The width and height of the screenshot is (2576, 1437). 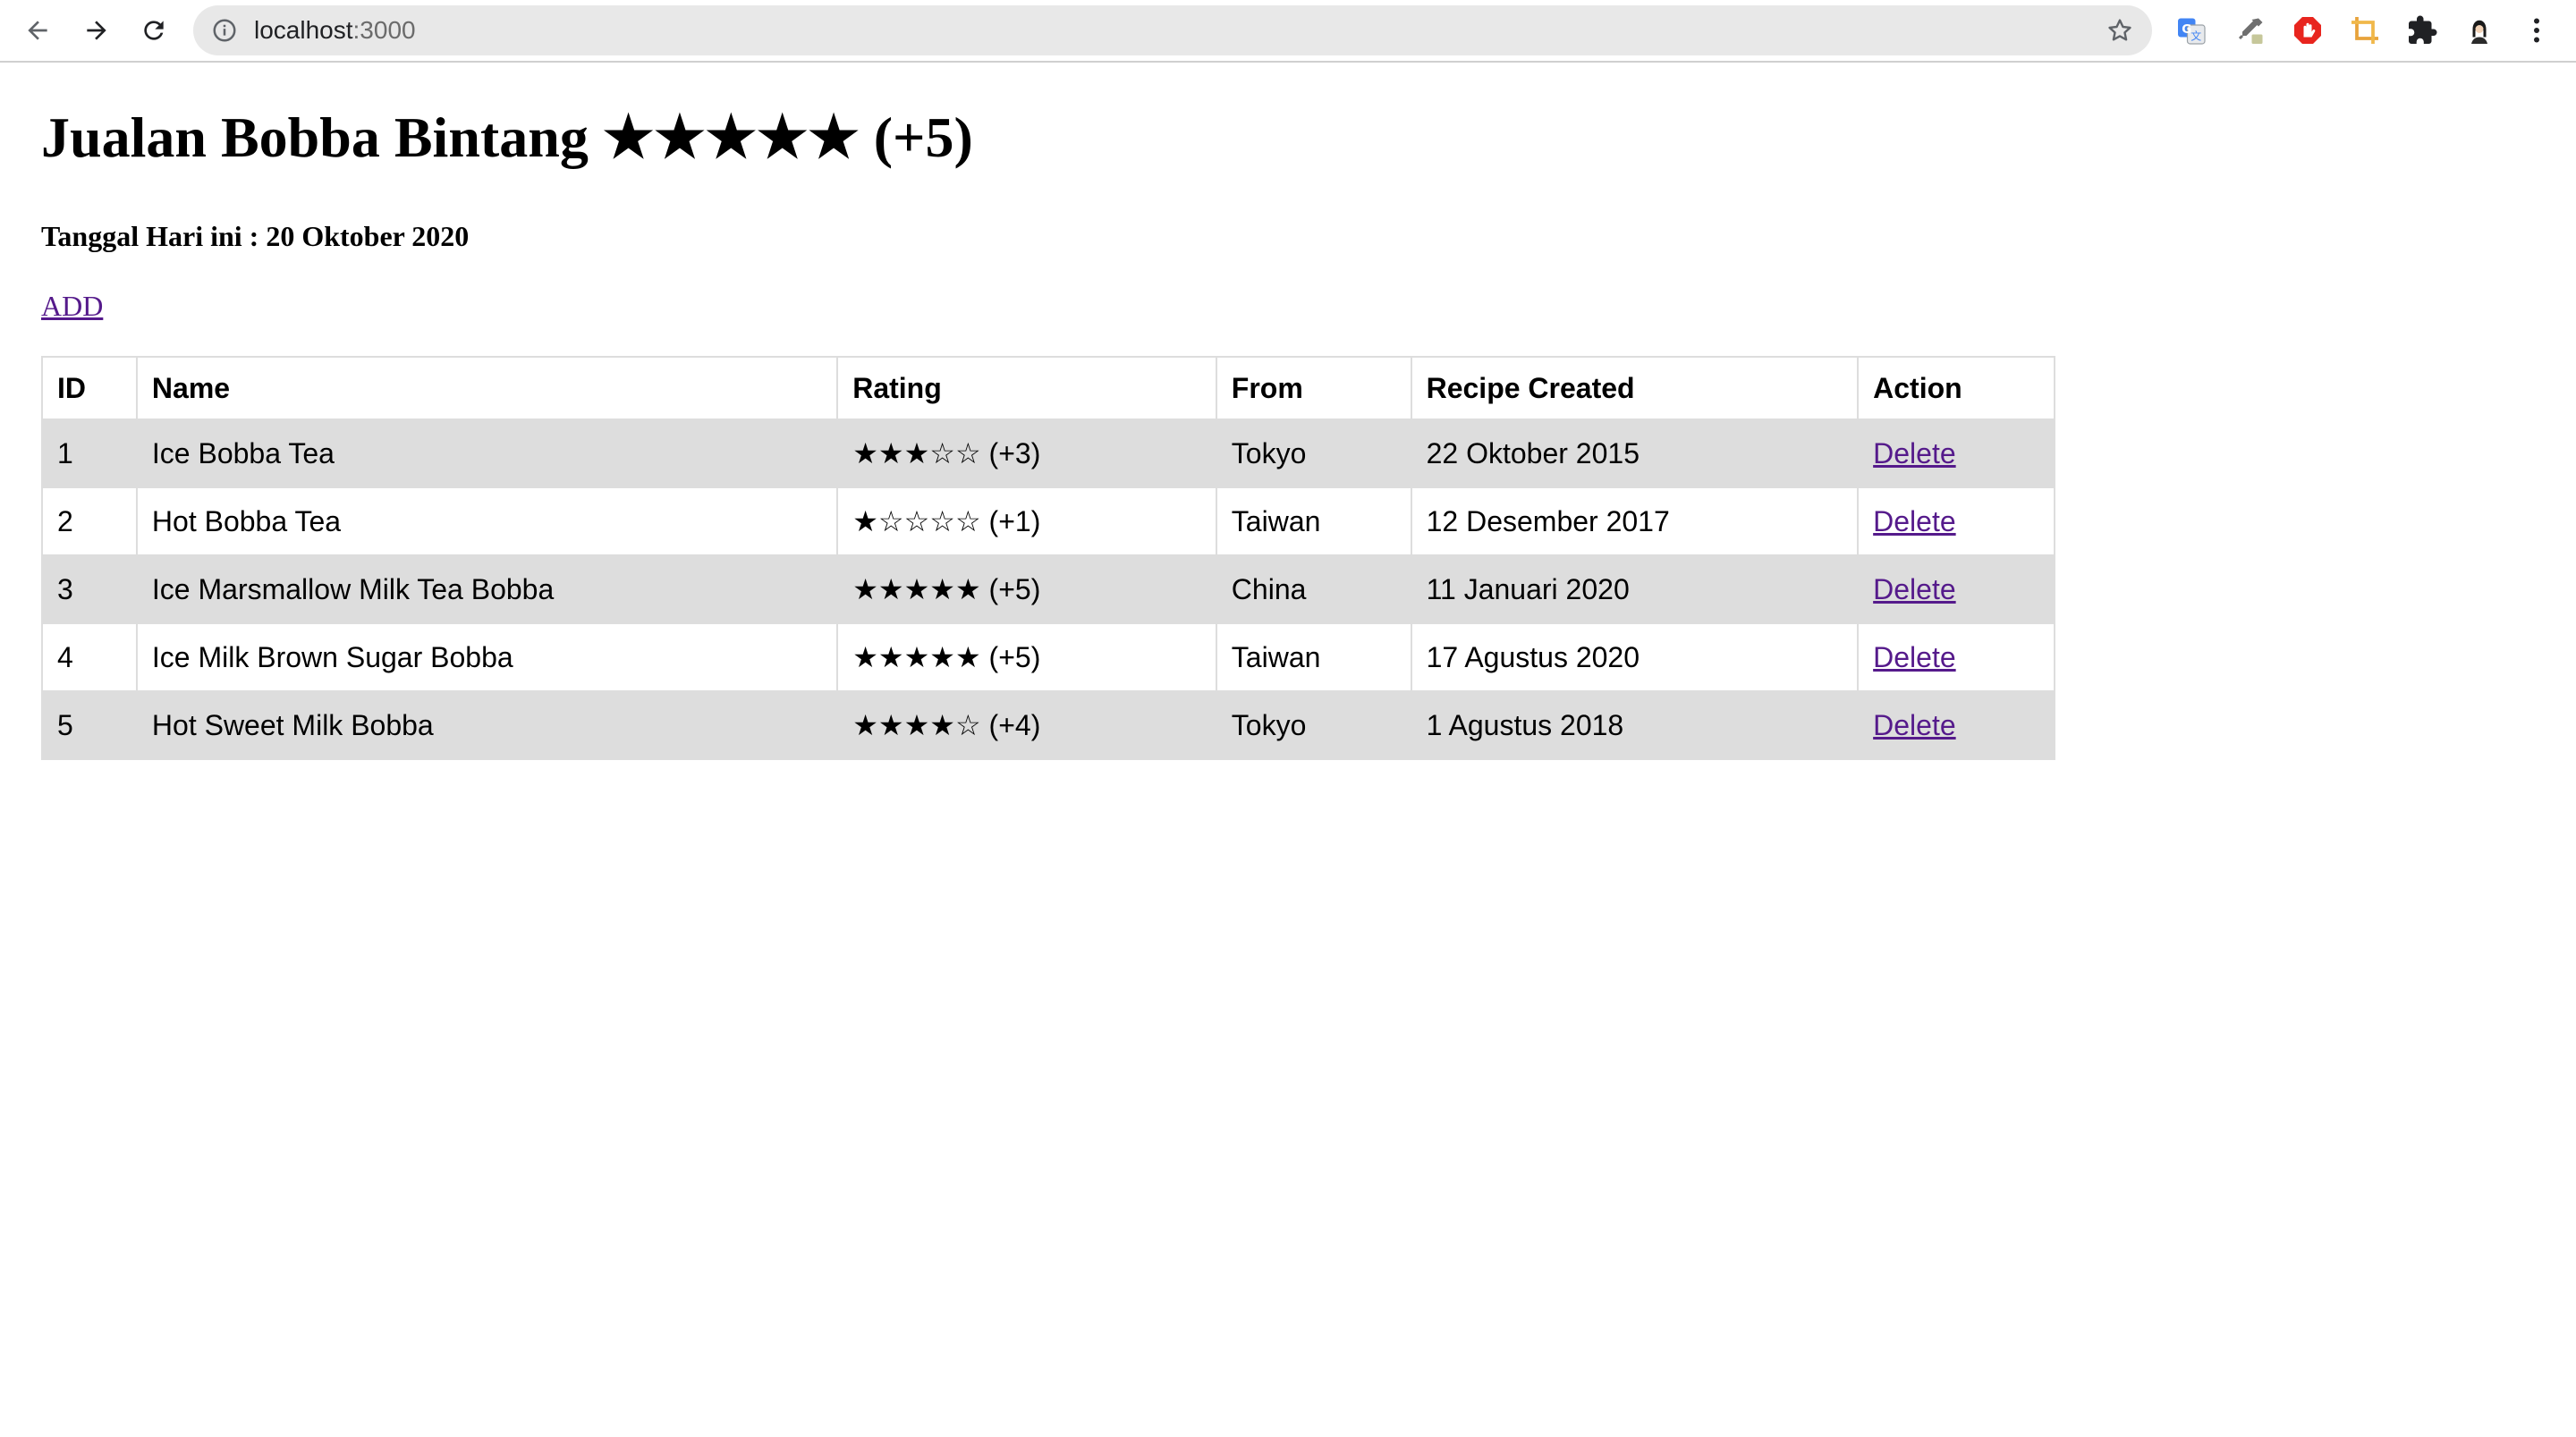 I want to click on forward-button, so click(x=96, y=31).